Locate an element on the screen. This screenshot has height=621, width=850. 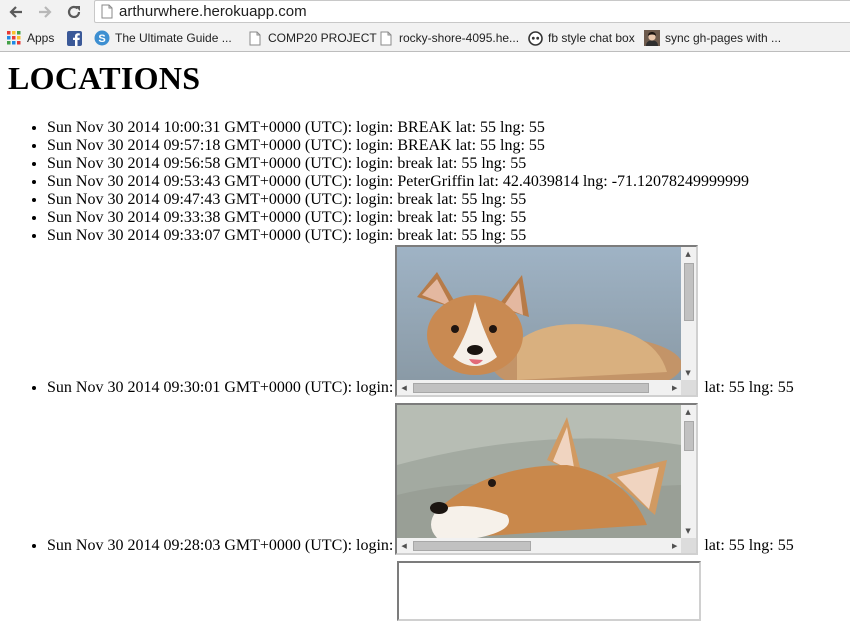
apps-grid-icon is located at coordinates (14, 38).